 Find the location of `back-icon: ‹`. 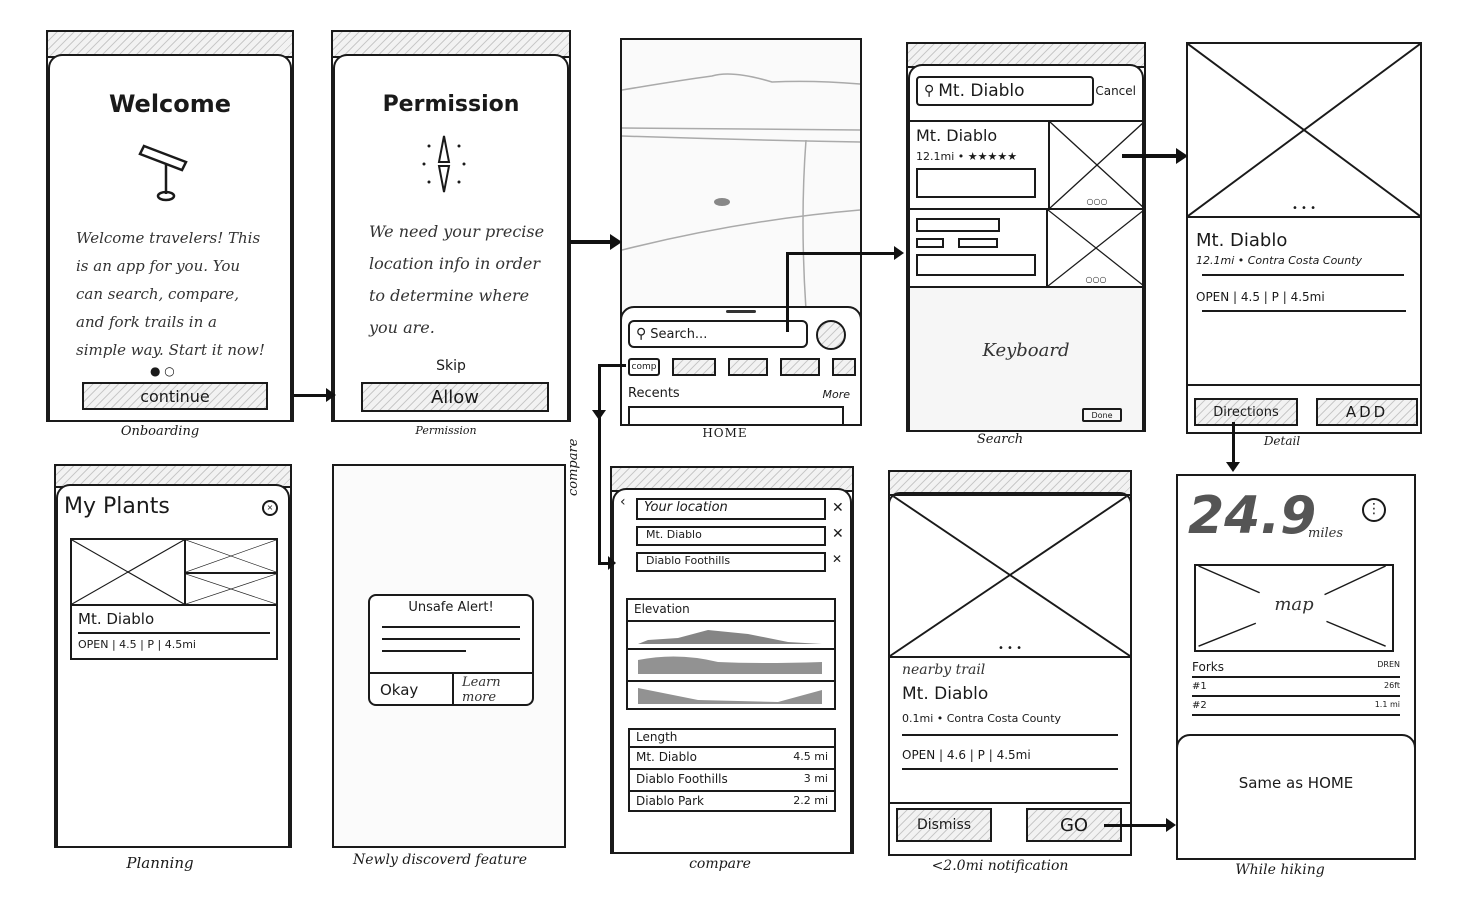

back-icon: ‹ is located at coordinates (623, 502).